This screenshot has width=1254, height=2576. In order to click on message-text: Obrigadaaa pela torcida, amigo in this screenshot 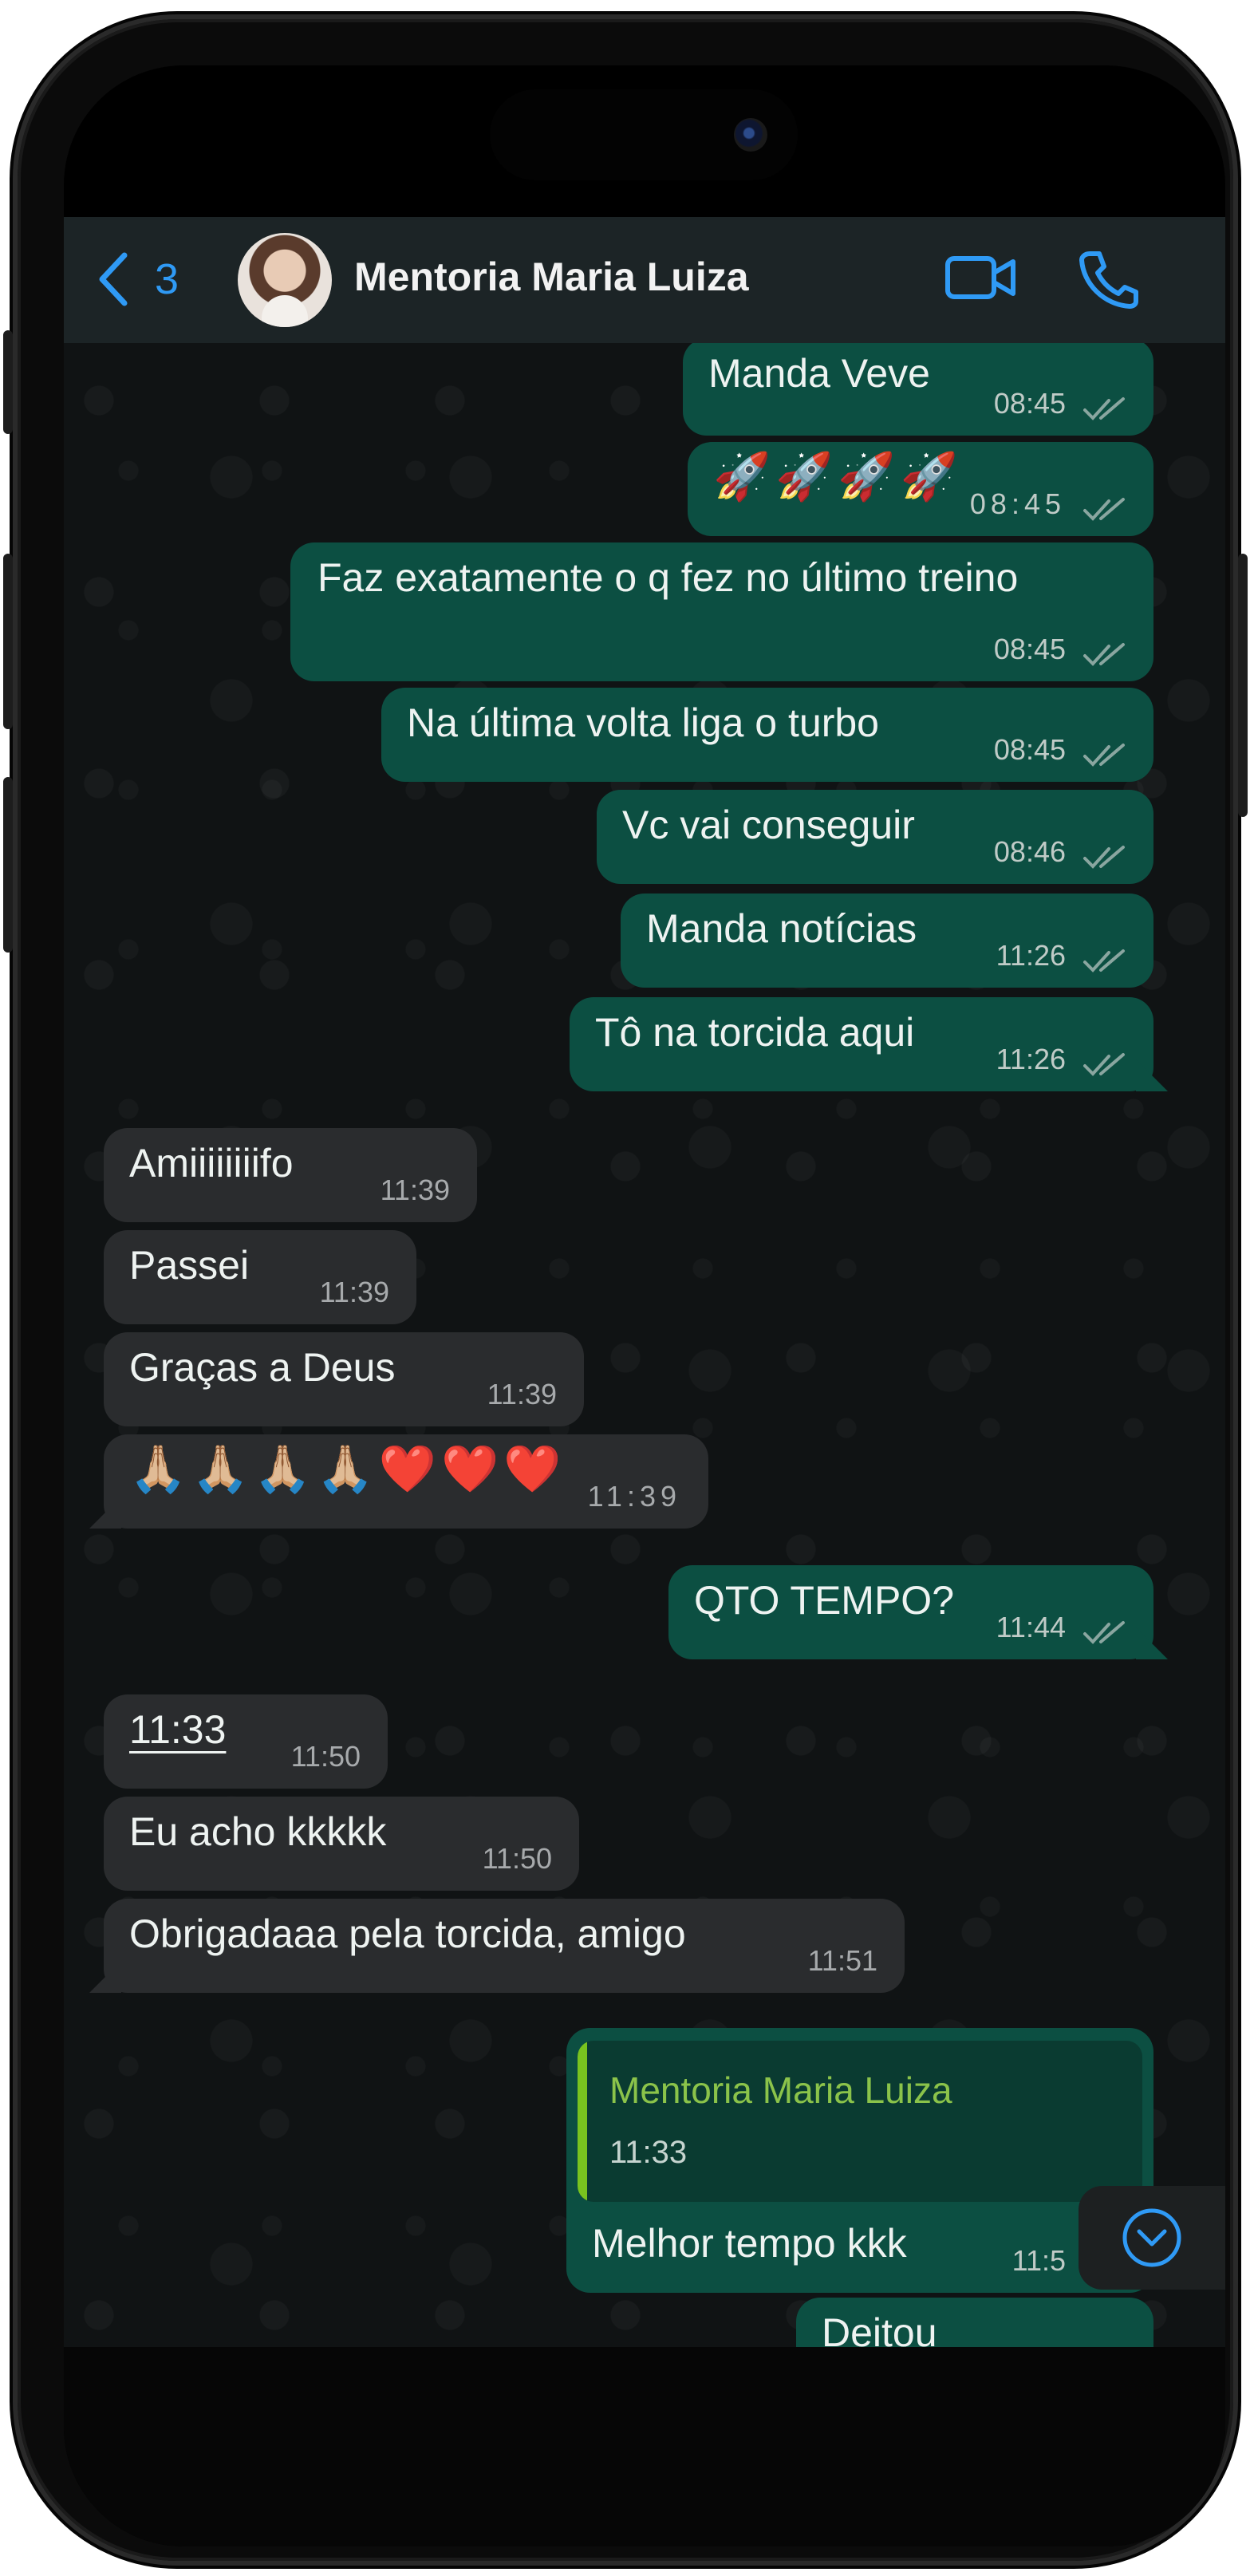, I will do `click(408, 1934)`.